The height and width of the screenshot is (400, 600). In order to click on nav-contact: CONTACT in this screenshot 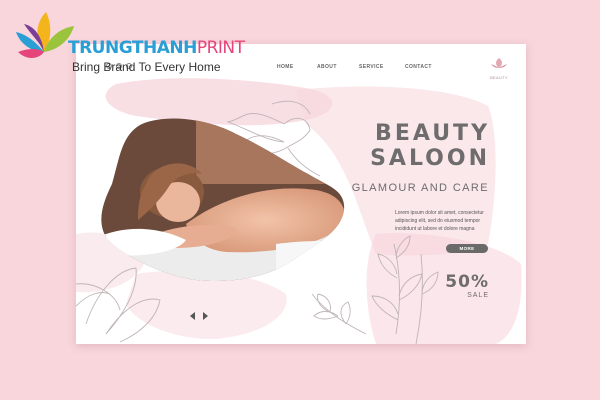, I will do `click(418, 67)`.